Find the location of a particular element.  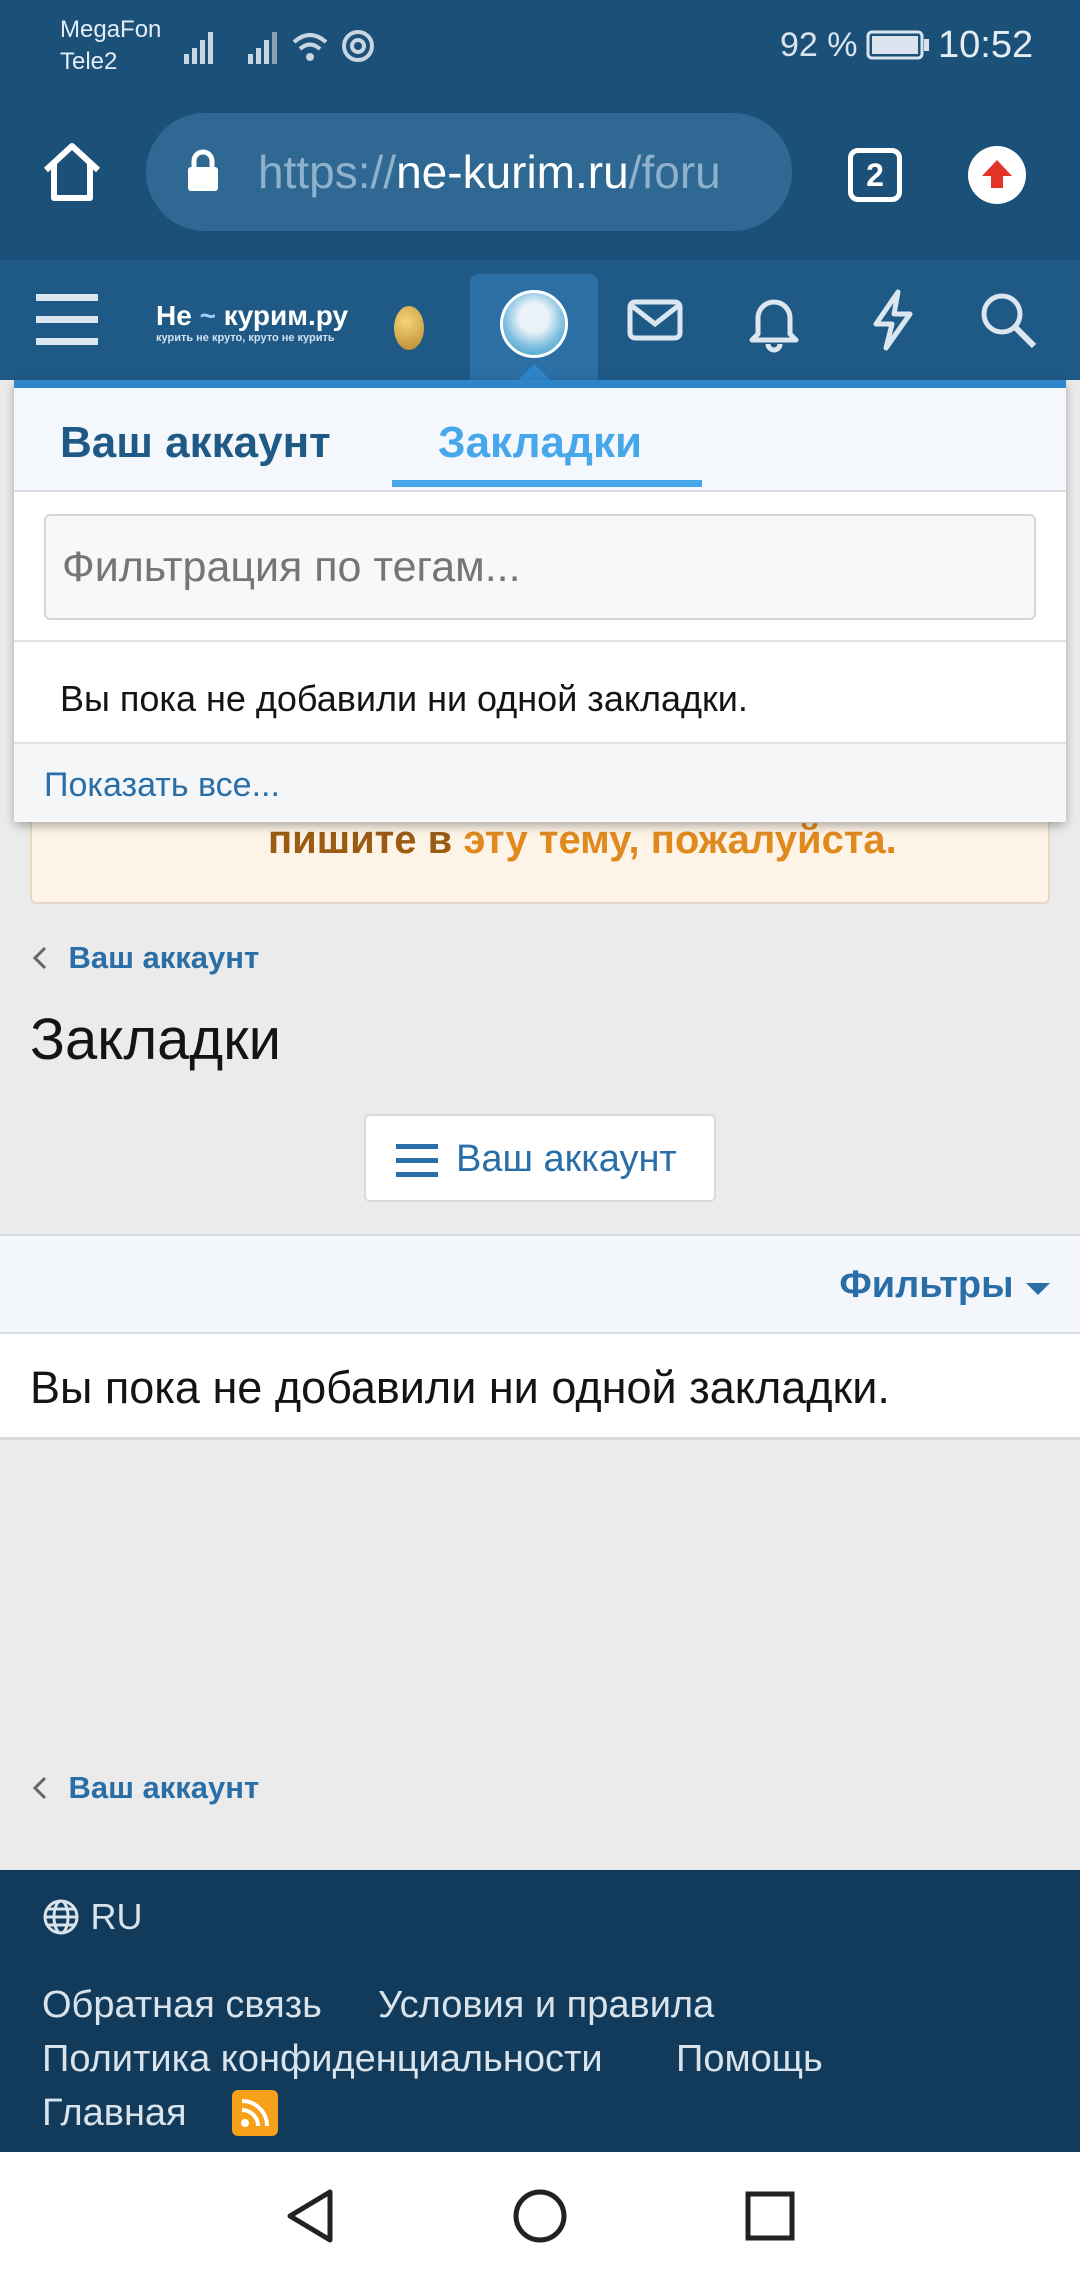

filters-button: Фильтры is located at coordinates (944, 1285).